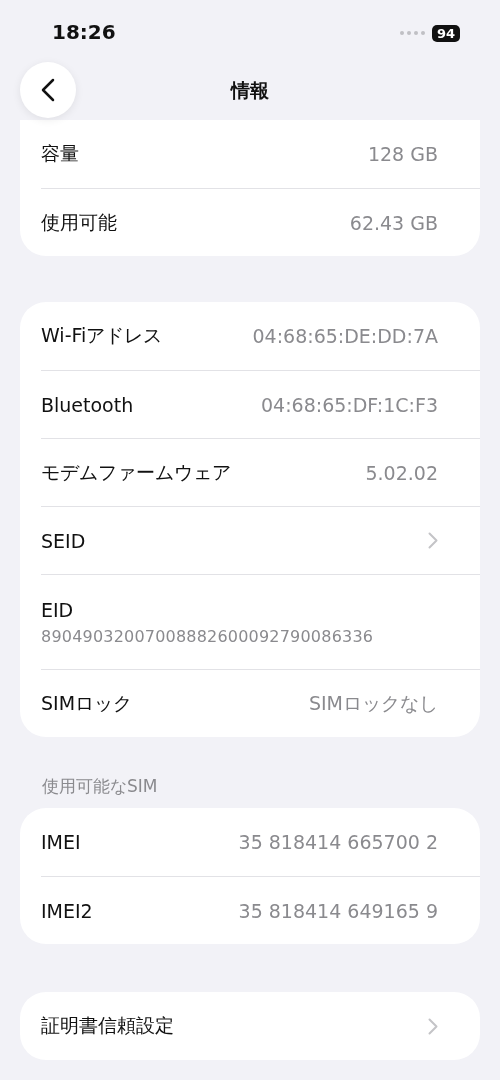 The image size is (500, 1080). What do you see at coordinates (87, 404) in the screenshot?
I see `row-label: Bluetooth` at bounding box center [87, 404].